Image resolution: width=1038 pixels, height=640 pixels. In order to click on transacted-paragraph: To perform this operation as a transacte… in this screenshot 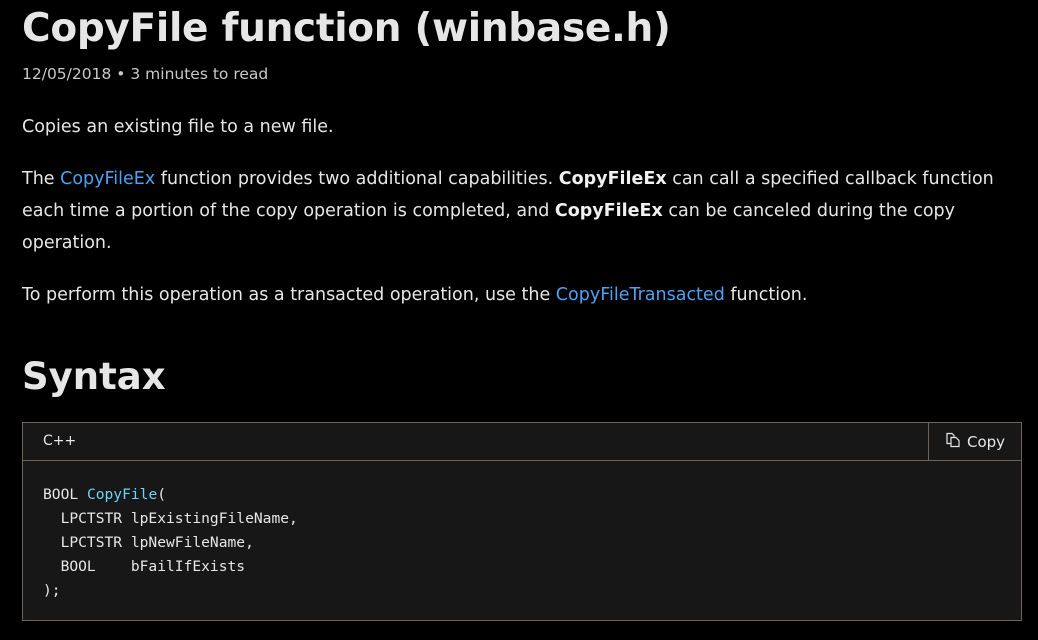, I will do `click(517, 295)`.